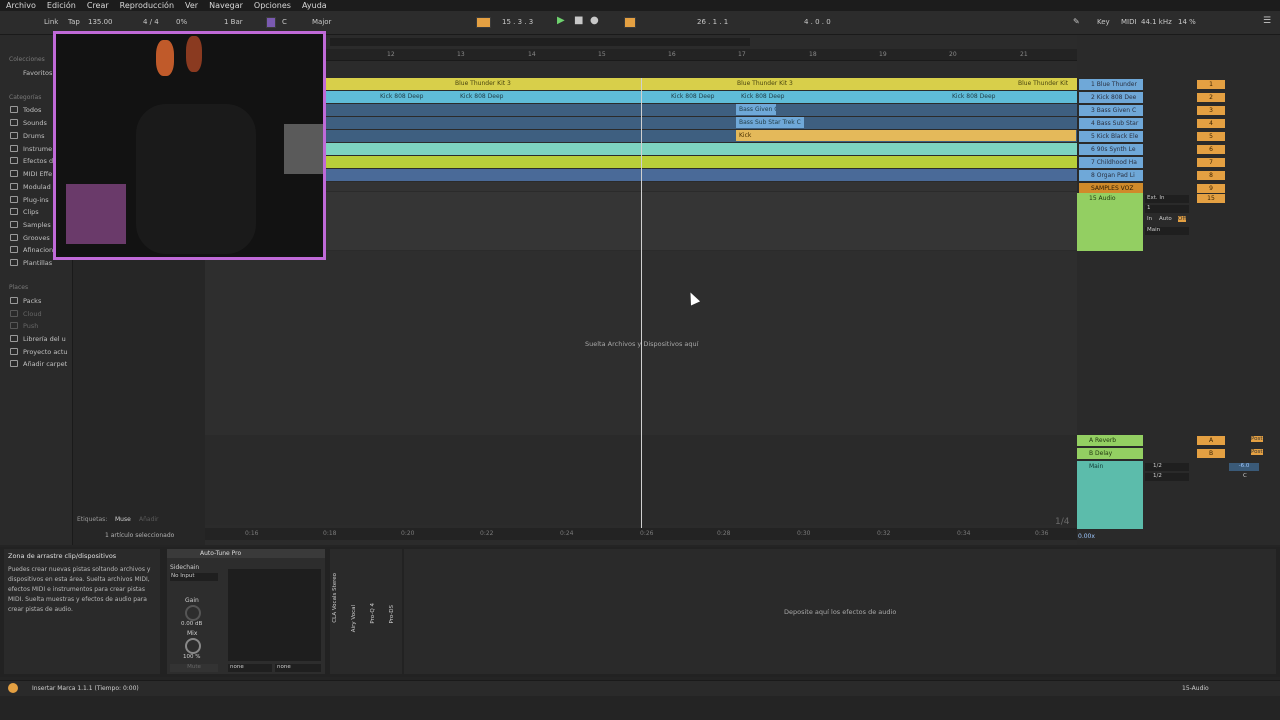 This screenshot has width=1280, height=720. Describe the element at coordinates (151, 22) in the screenshot. I see `time-signature: 4 / 4` at that location.